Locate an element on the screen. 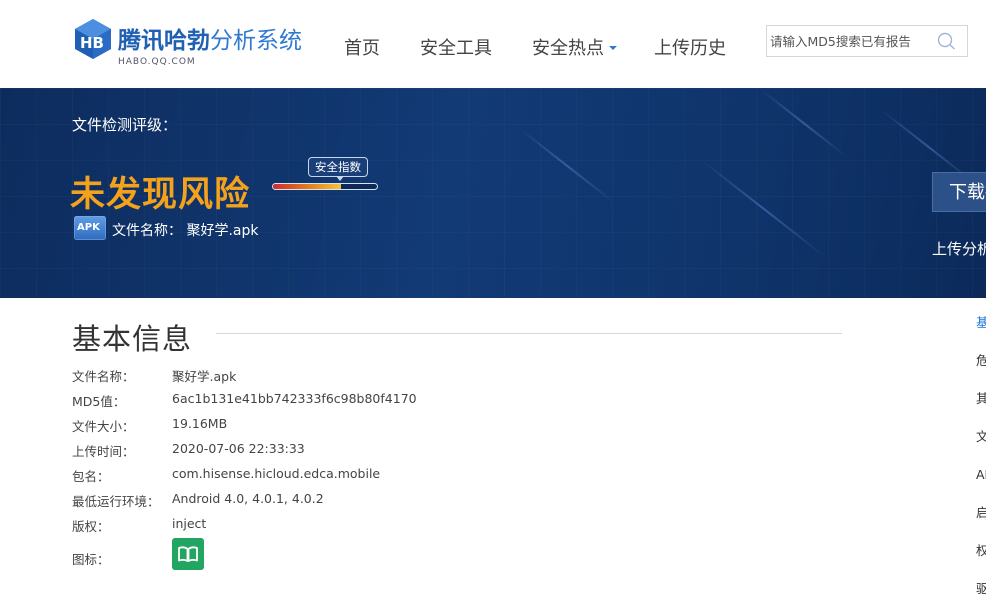 Image resolution: width=986 pixels, height=604 pixels. apk-icon-label: APK is located at coordinates (88, 227).